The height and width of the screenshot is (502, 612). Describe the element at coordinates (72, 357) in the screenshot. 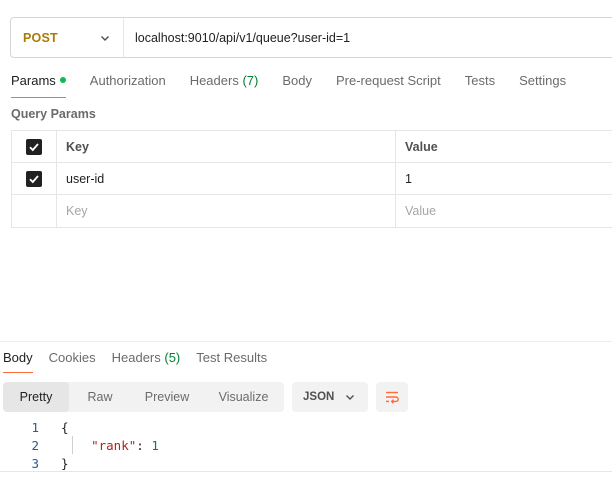

I see `resp-tab-cookies-label: Cookies` at that location.